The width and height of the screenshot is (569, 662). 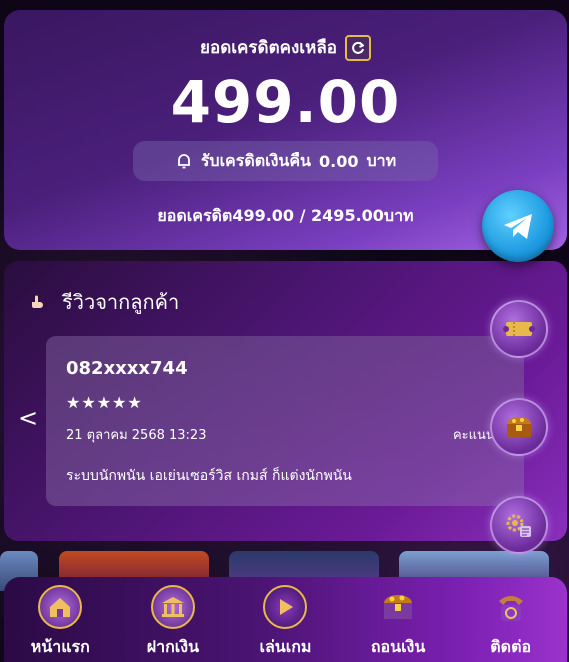 What do you see at coordinates (172, 607) in the screenshot?
I see `bank-icon` at bounding box center [172, 607].